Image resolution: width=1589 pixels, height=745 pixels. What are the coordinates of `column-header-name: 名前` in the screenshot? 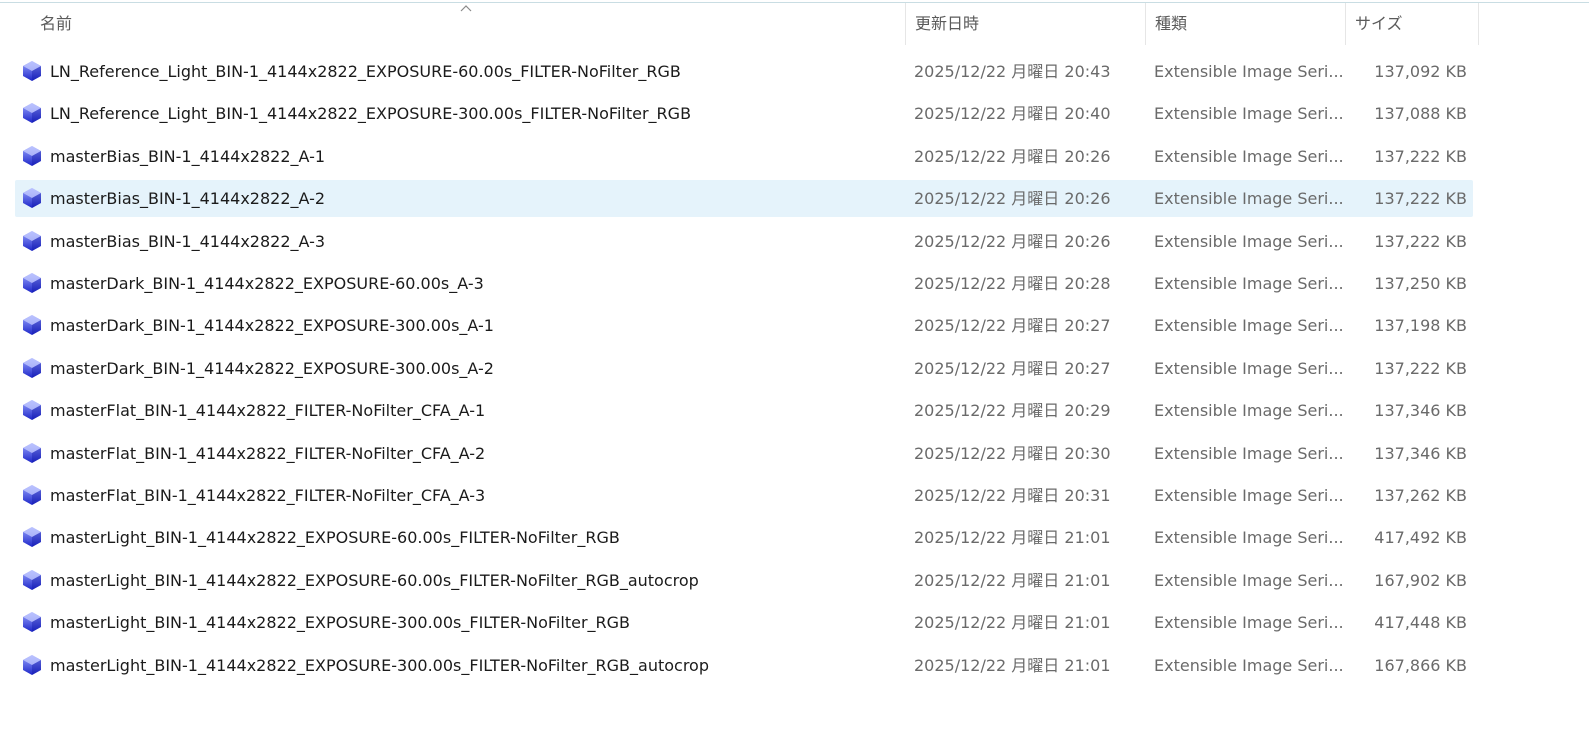 It's located at (472, 24).